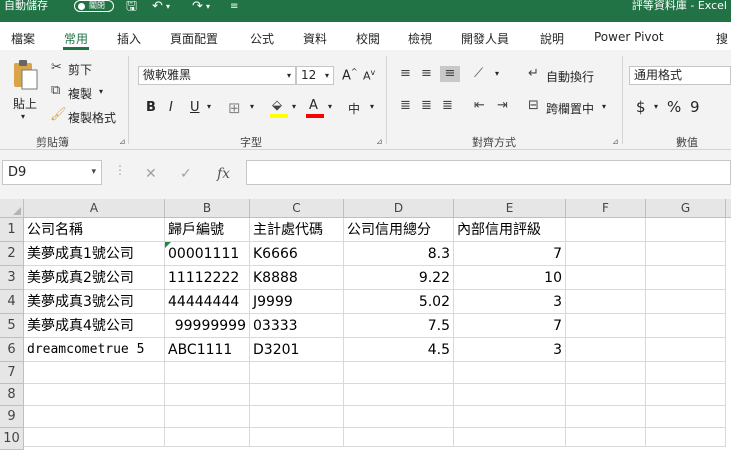 The height and width of the screenshot is (450, 731). Describe the element at coordinates (641, 107) in the screenshot. I see `currency-button: $` at that location.